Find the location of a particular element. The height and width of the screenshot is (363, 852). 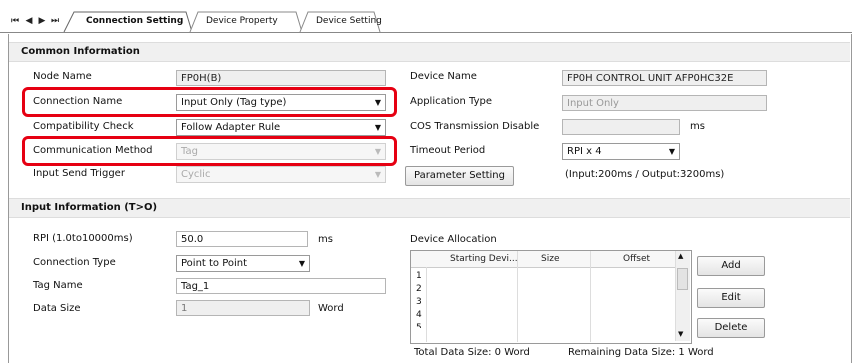

rpi-unit: ms is located at coordinates (325, 239).